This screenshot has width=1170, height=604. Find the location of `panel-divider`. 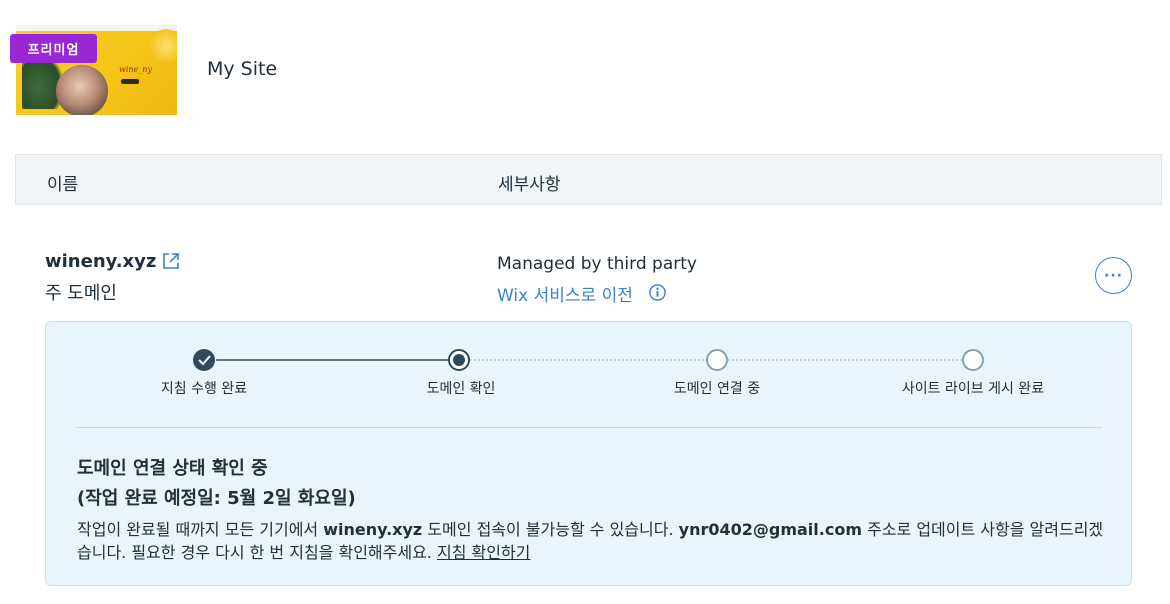

panel-divider is located at coordinates (589, 427).